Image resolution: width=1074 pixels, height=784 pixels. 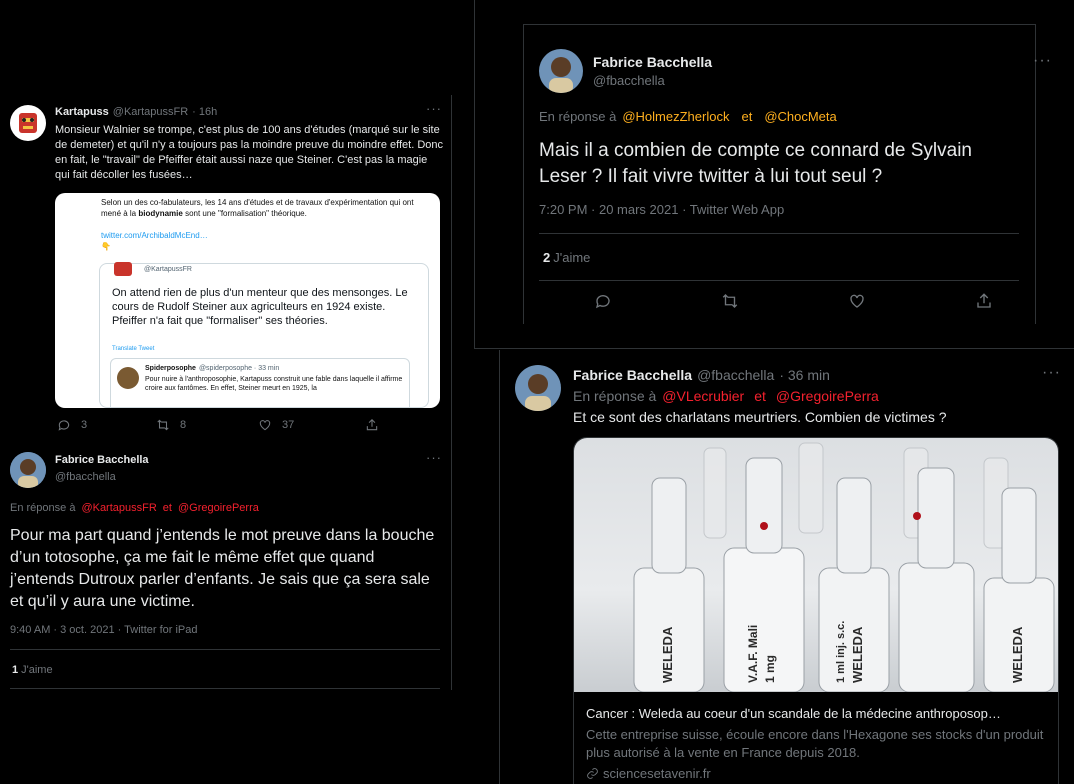 I want to click on vial-label: 1 mg, so click(x=770, y=669).